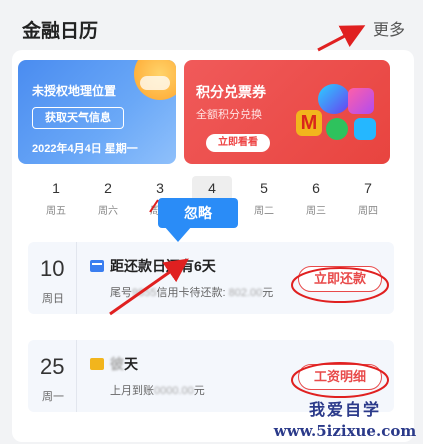 This screenshot has height=444, width=423. I want to click on detail-prefix: 上月到账, so click(132, 391).